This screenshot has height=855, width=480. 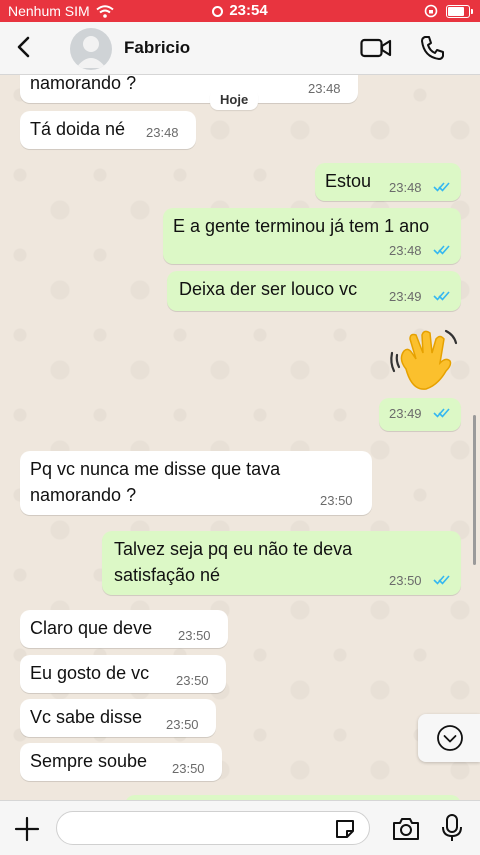 What do you see at coordinates (213, 828) in the screenshot?
I see `message-input` at bounding box center [213, 828].